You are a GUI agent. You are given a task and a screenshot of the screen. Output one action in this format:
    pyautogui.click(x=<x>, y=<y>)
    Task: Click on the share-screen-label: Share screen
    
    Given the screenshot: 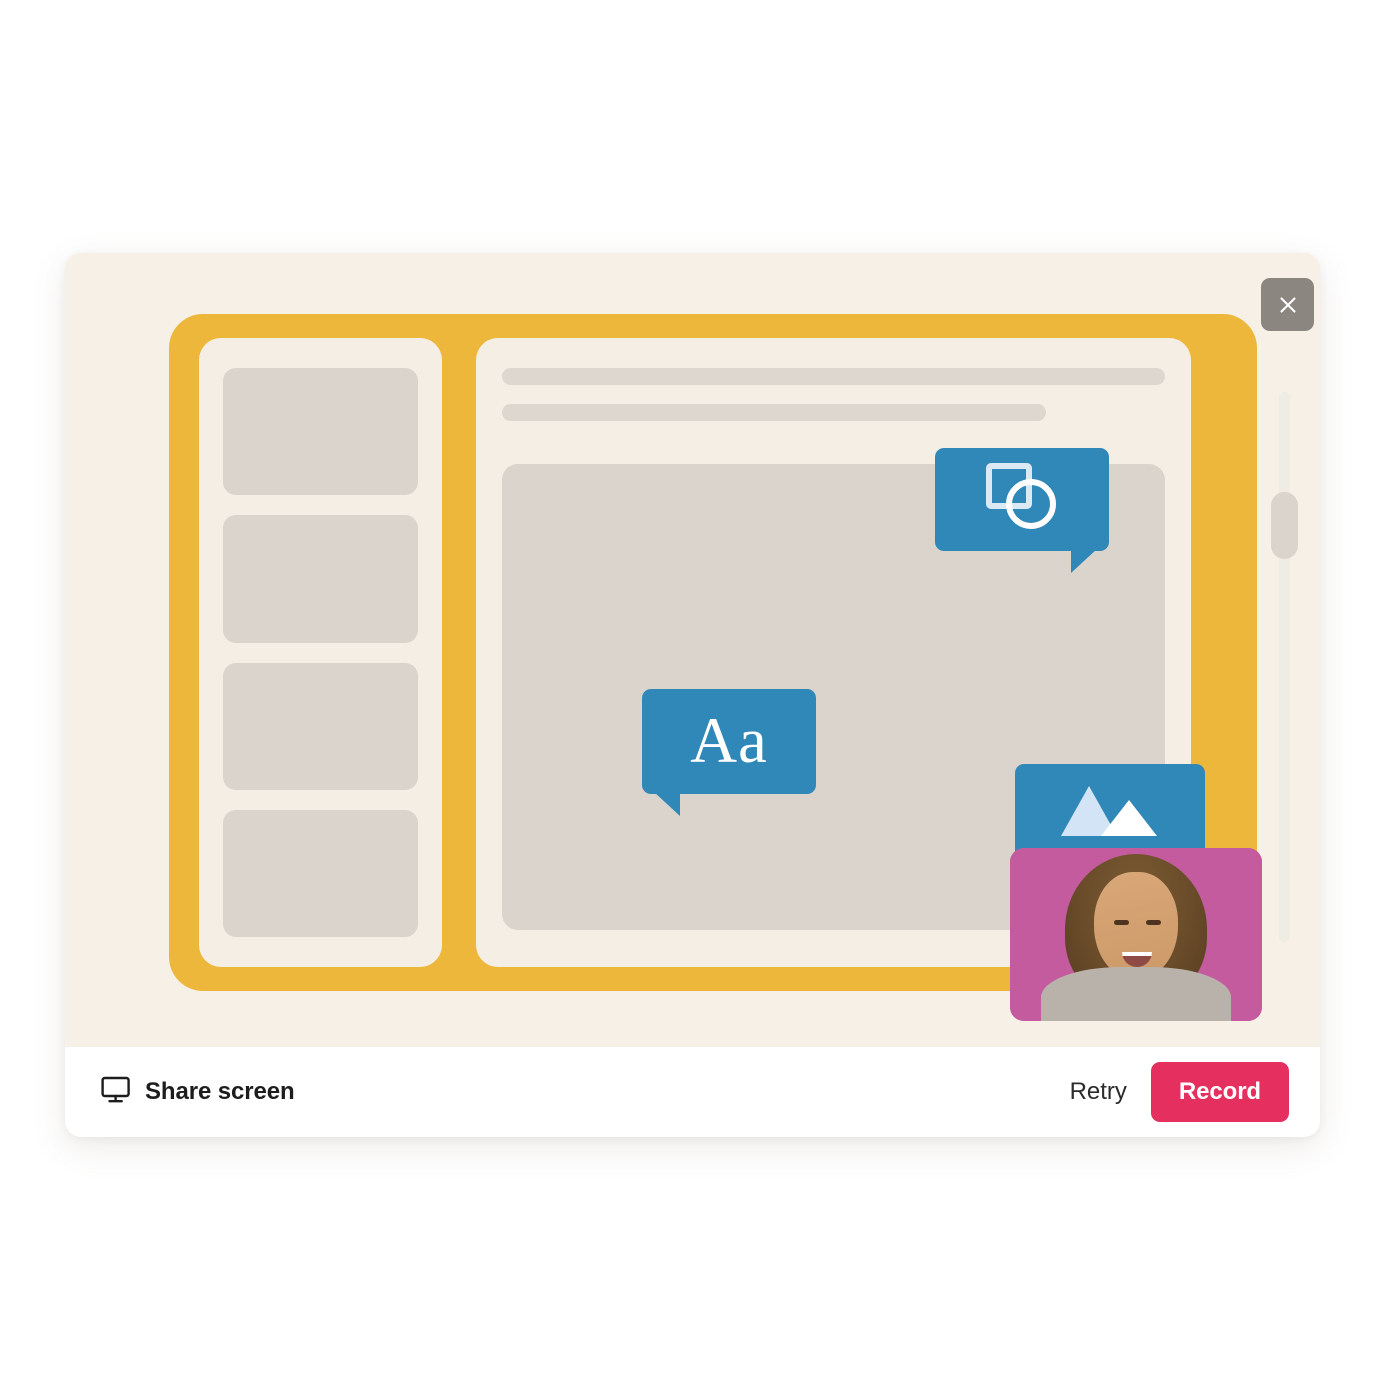 What is the action you would take?
    pyautogui.click(x=220, y=1091)
    